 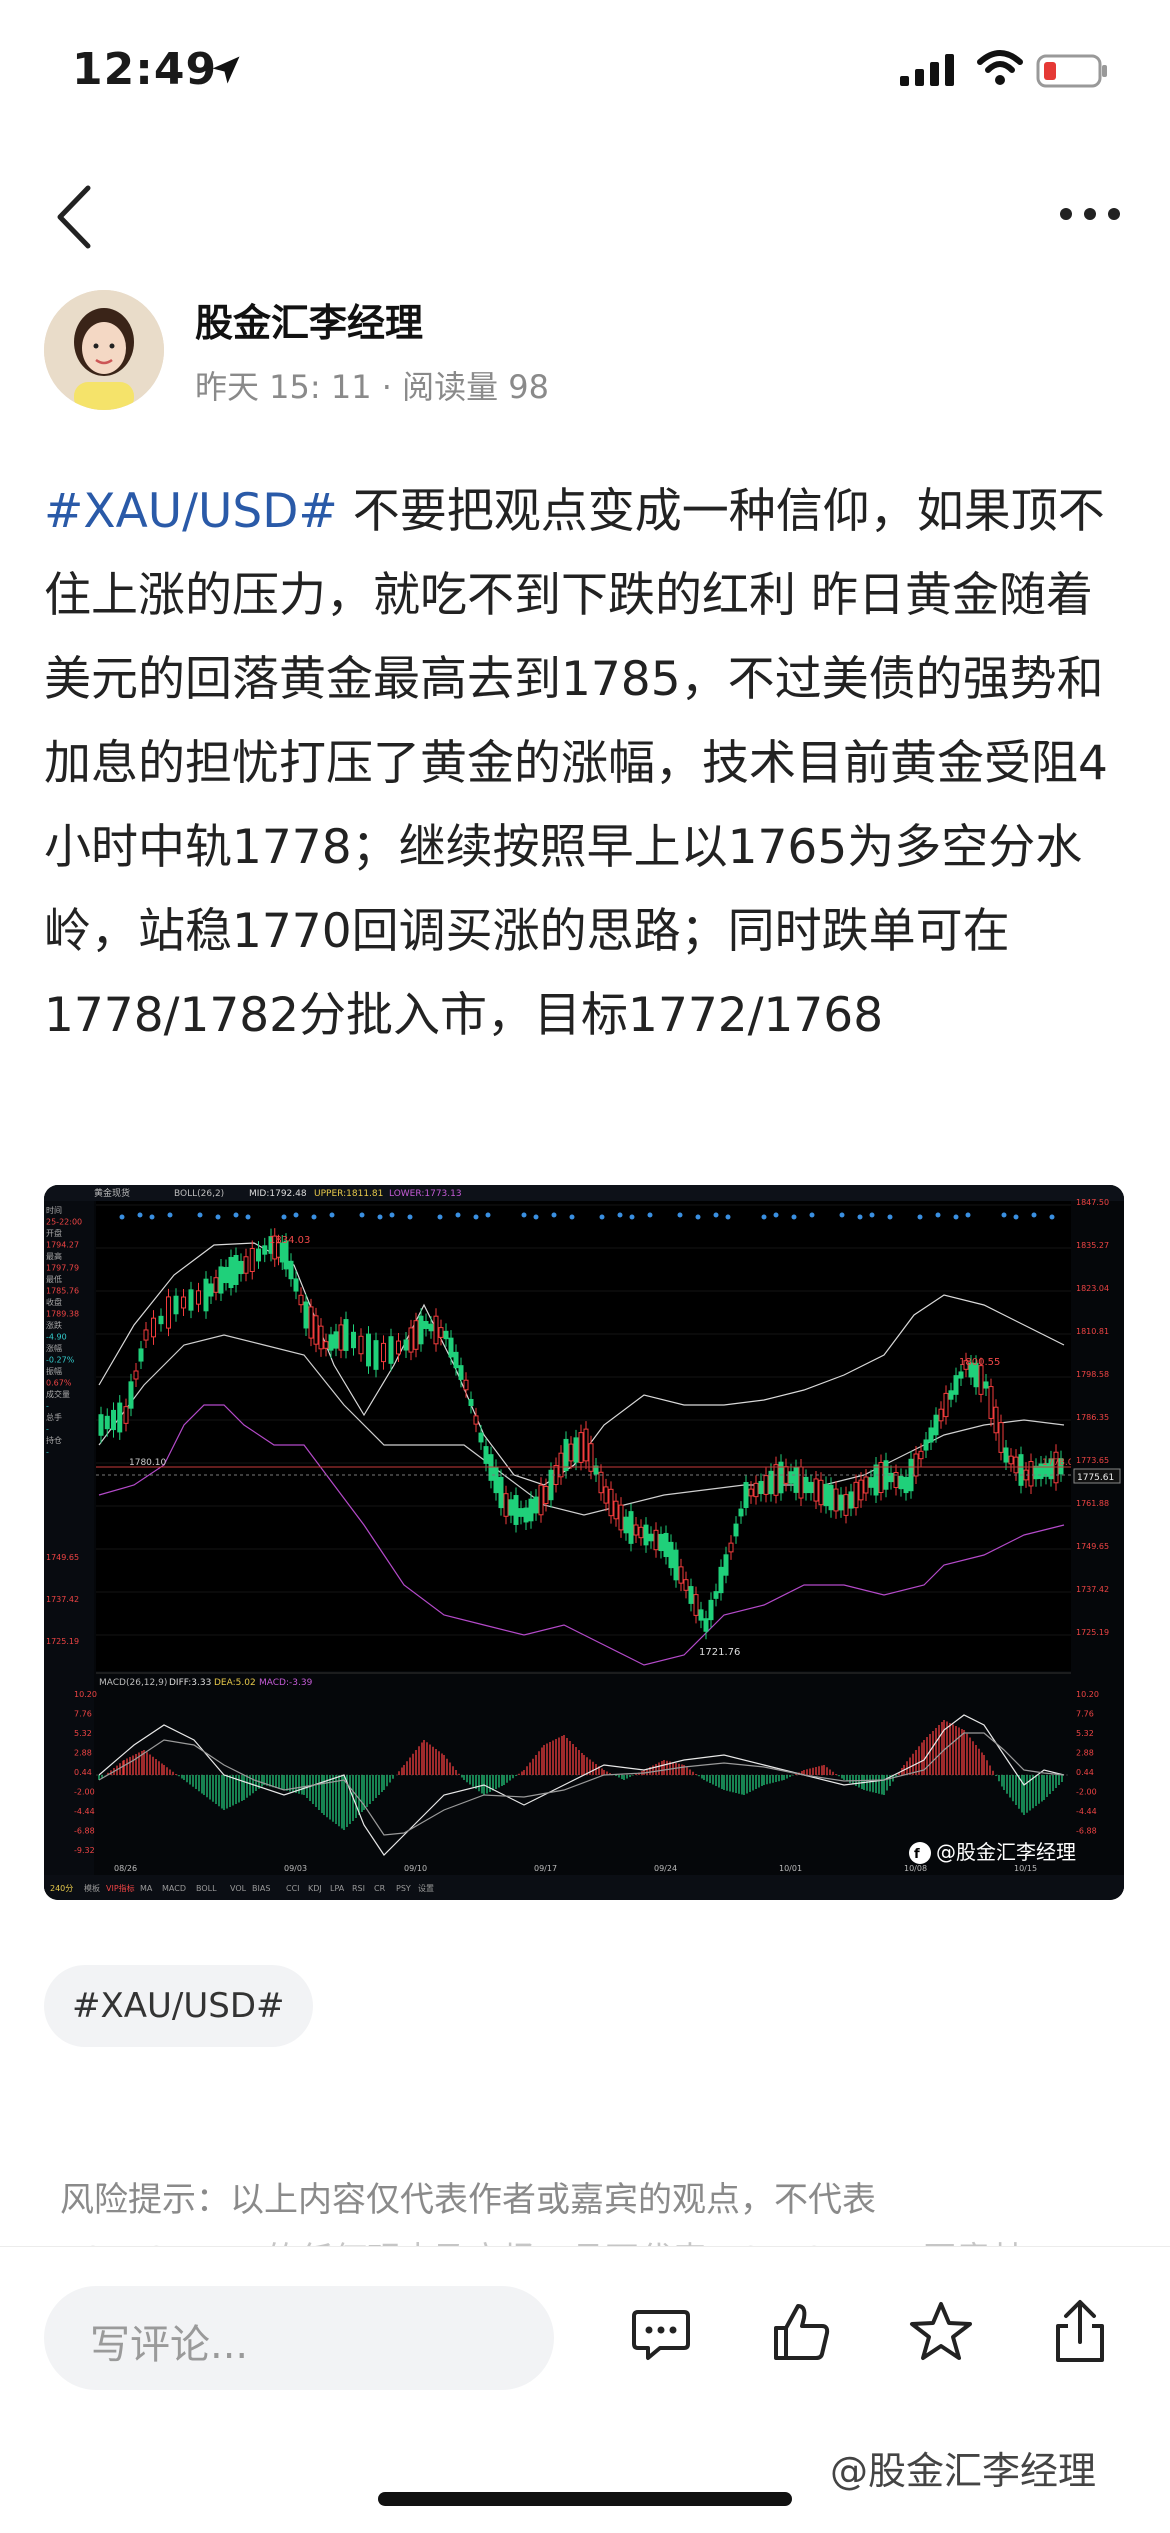 I want to click on side-label: -0.27%, so click(x=60, y=1360).